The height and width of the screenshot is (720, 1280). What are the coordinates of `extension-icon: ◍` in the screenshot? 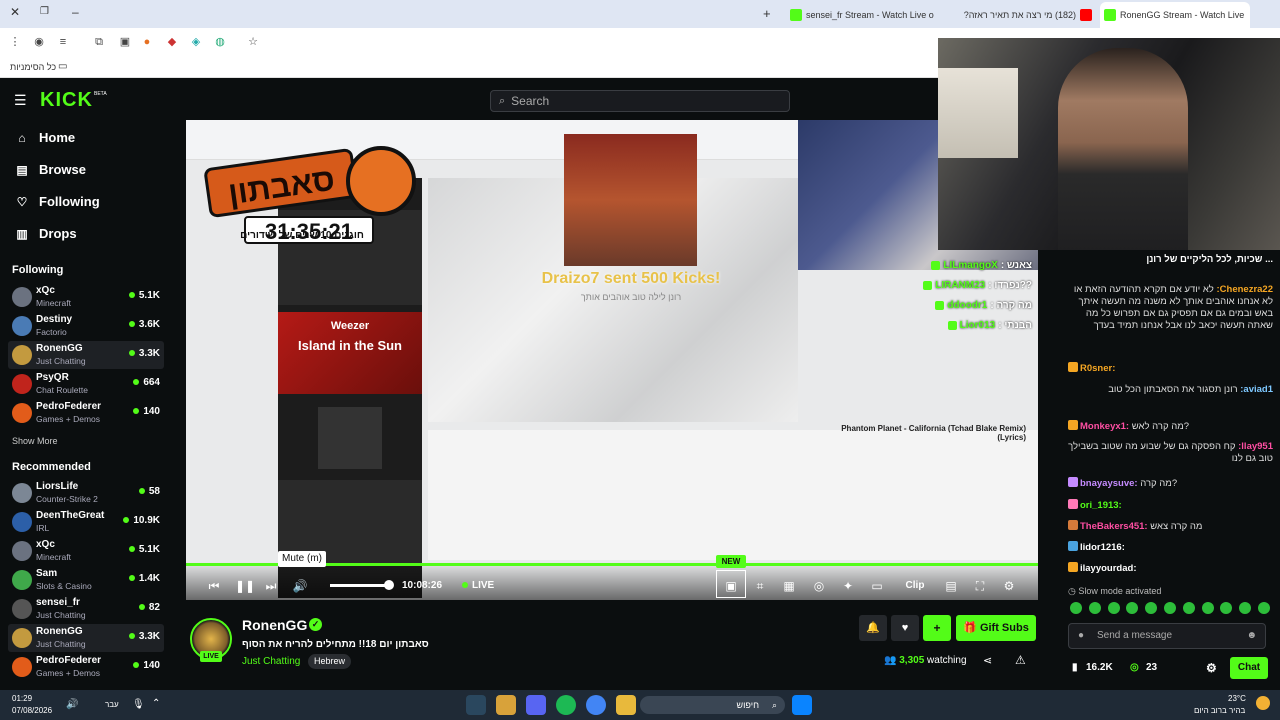 It's located at (220, 42).